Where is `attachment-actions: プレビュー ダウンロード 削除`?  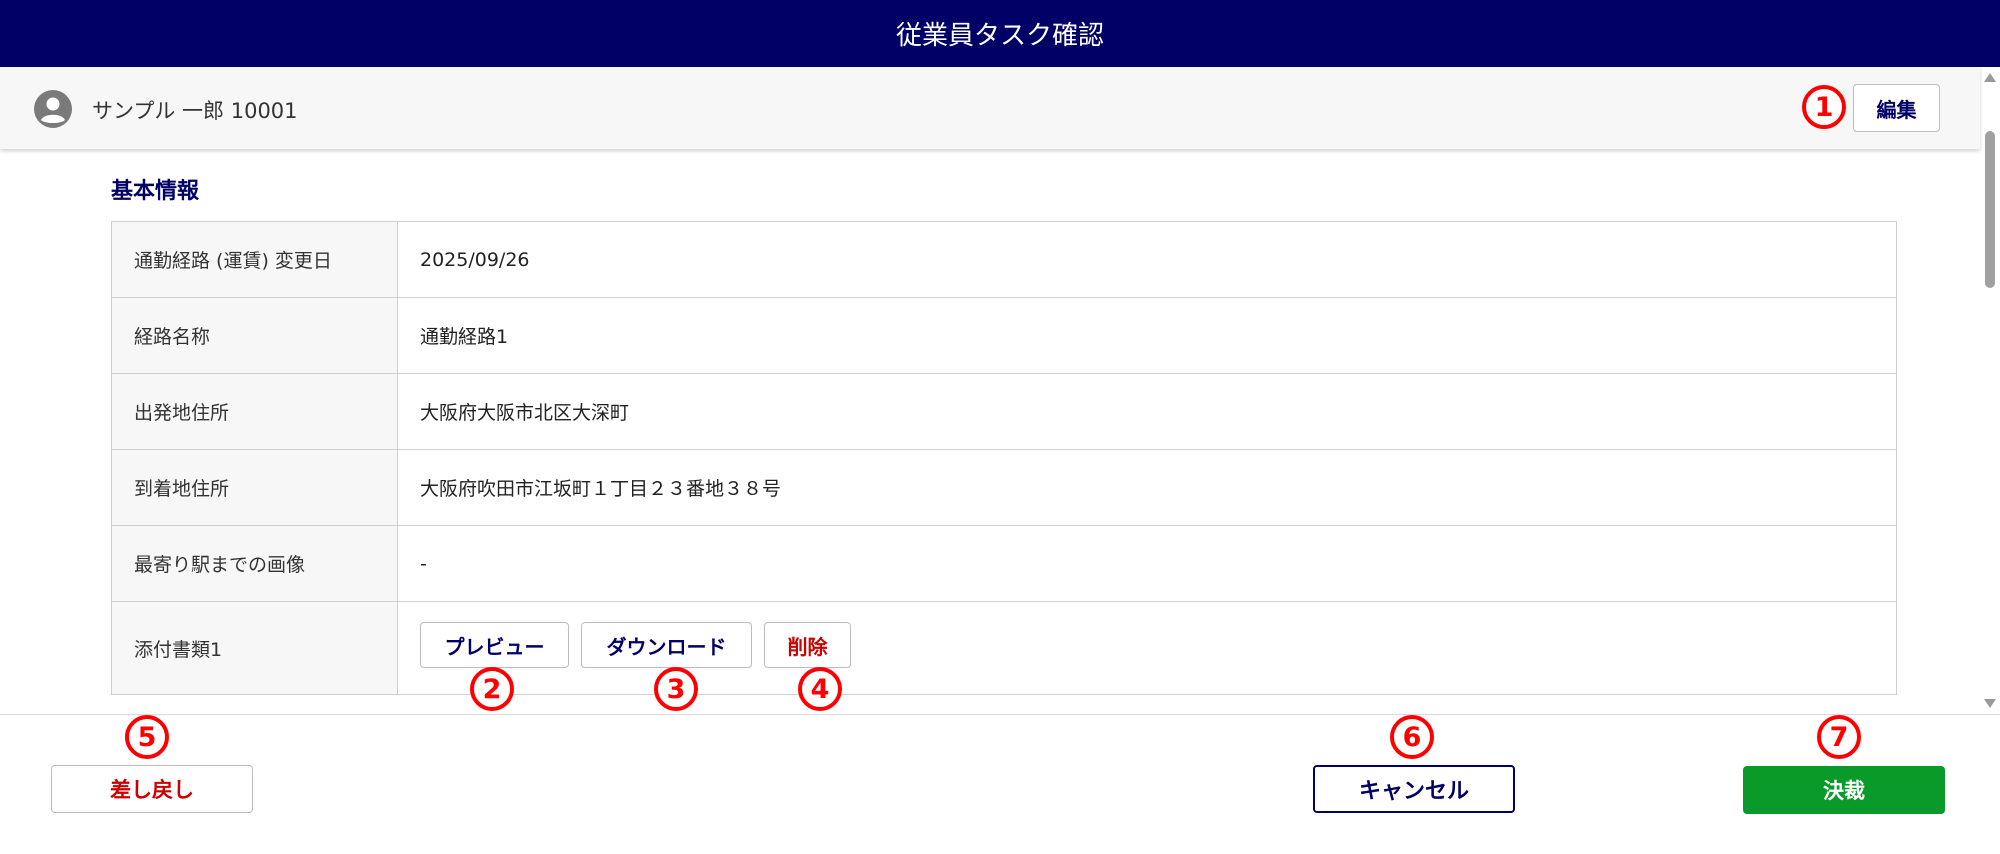 attachment-actions: プレビュー ダウンロード 削除 is located at coordinates (1147, 648).